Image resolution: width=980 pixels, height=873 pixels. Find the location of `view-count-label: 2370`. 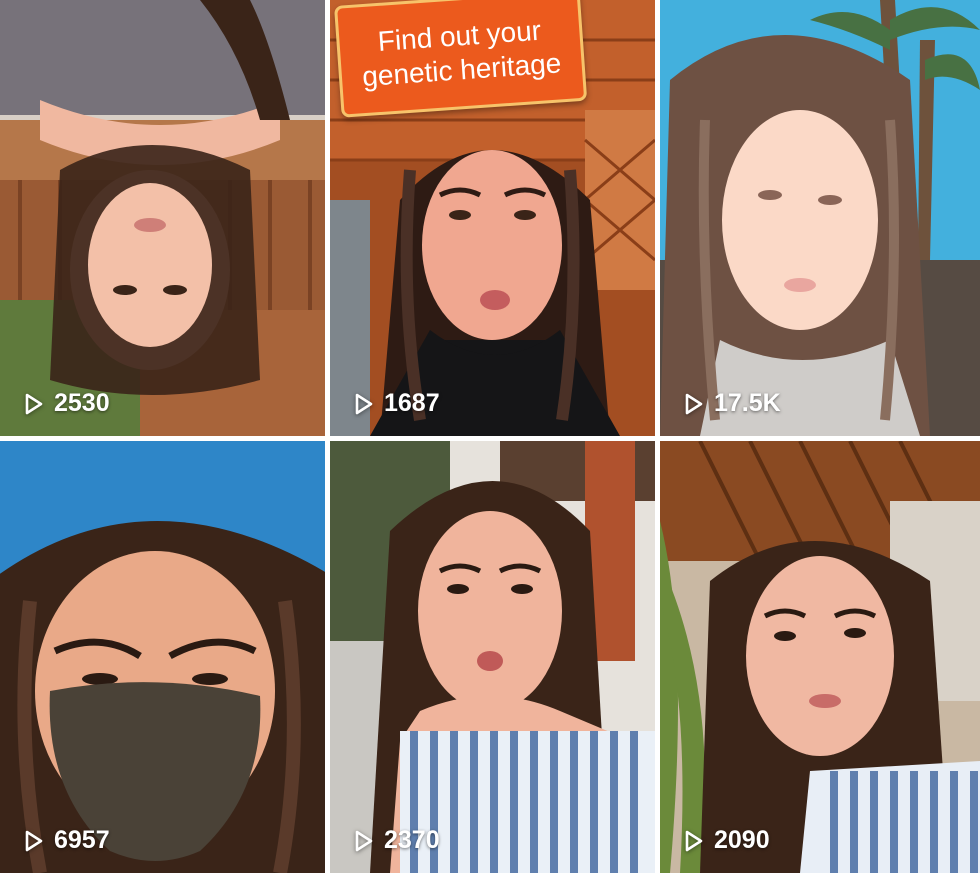

view-count-label: 2370 is located at coordinates (412, 840).